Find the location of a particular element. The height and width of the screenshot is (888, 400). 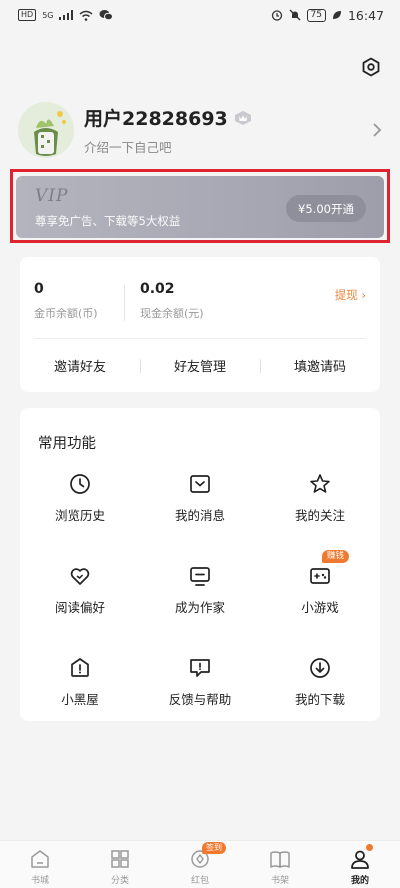

username: 用户22828693 is located at coordinates (156, 119).